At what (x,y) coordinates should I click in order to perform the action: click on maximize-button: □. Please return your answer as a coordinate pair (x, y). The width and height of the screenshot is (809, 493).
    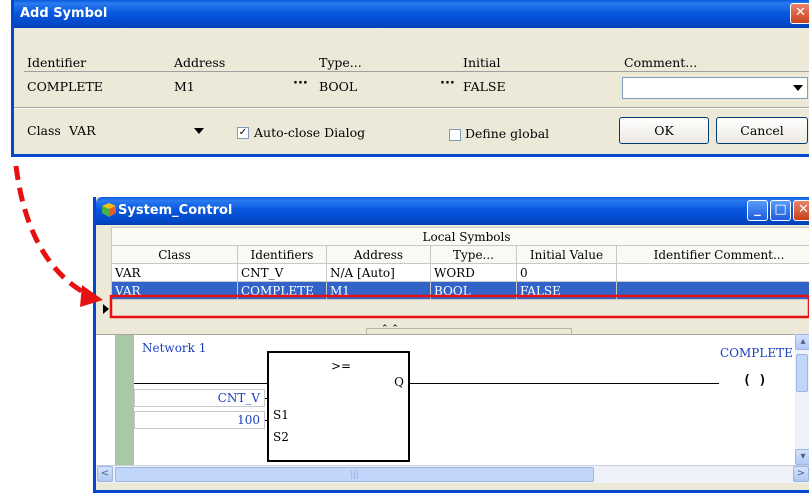
    Looking at the image, I should click on (780, 210).